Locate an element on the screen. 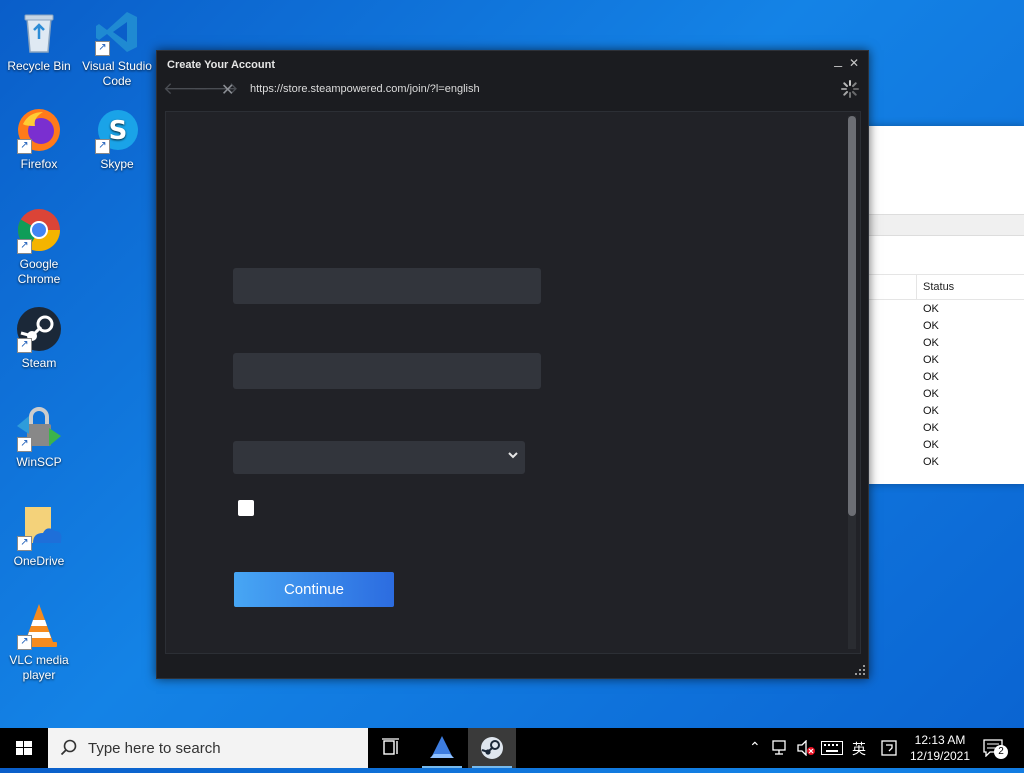  icon-label: Visual Studio Code is located at coordinates (117, 73).